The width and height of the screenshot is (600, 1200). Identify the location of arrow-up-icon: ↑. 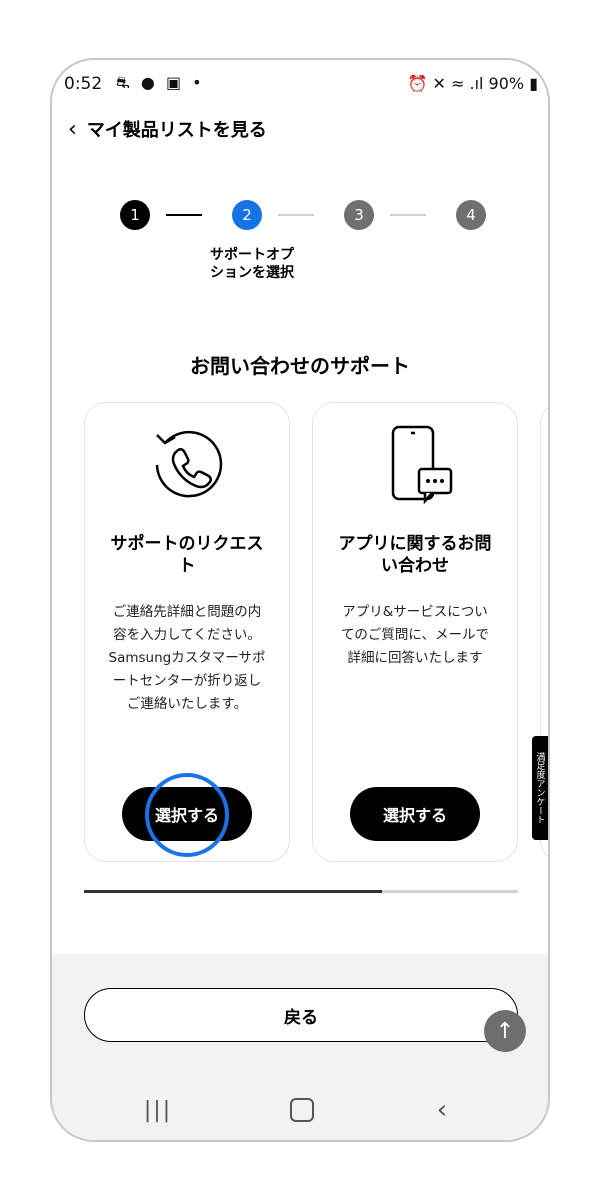
(505, 1031).